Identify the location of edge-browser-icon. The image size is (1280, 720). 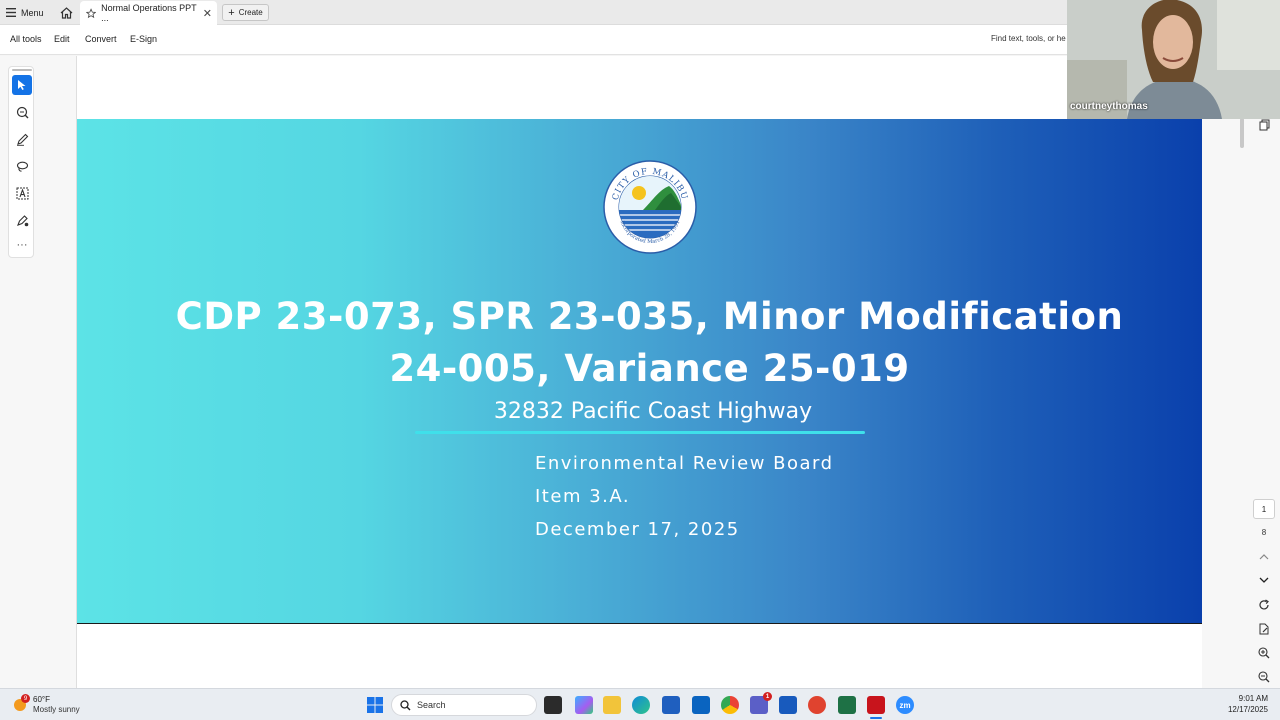
(641, 705).